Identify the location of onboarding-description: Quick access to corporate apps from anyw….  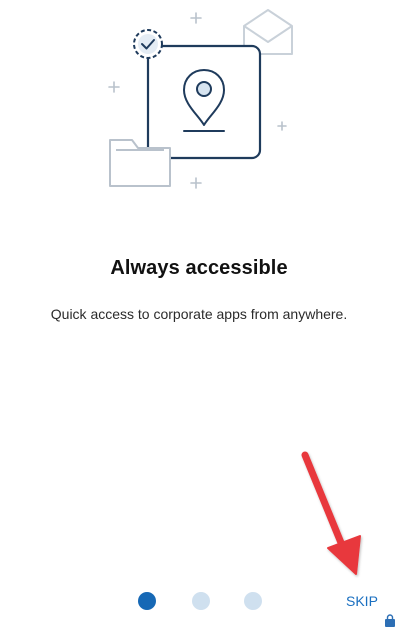
(199, 314).